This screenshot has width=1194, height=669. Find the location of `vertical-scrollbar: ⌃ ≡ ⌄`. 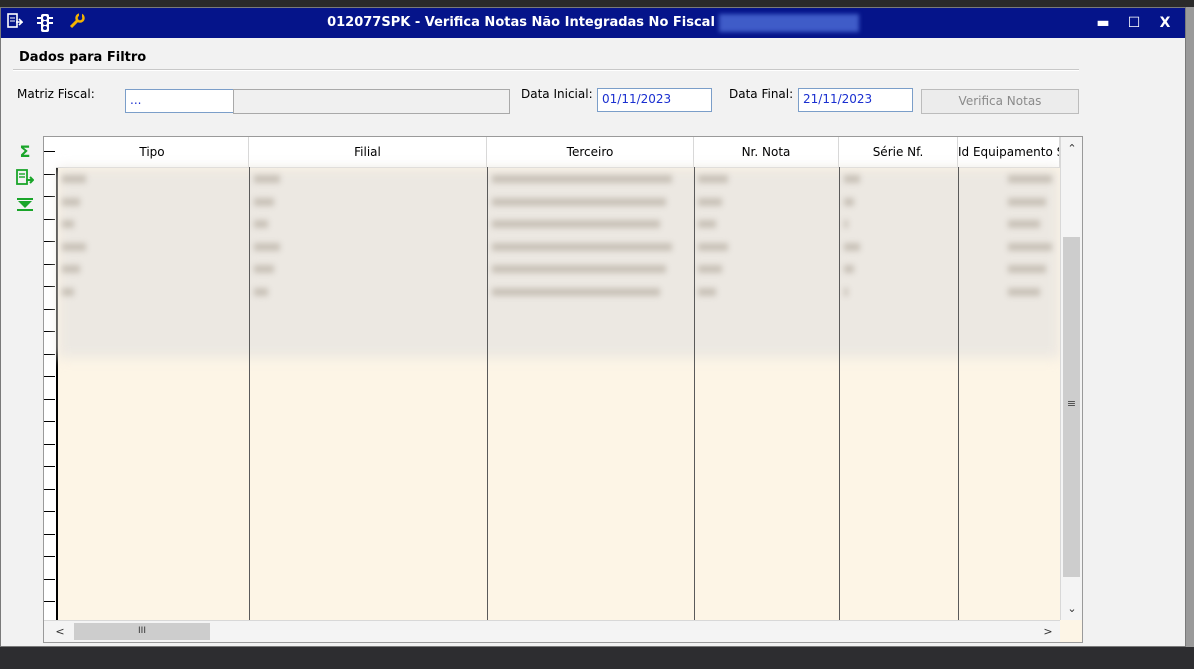

vertical-scrollbar: ⌃ ≡ ⌄ is located at coordinates (1071, 378).